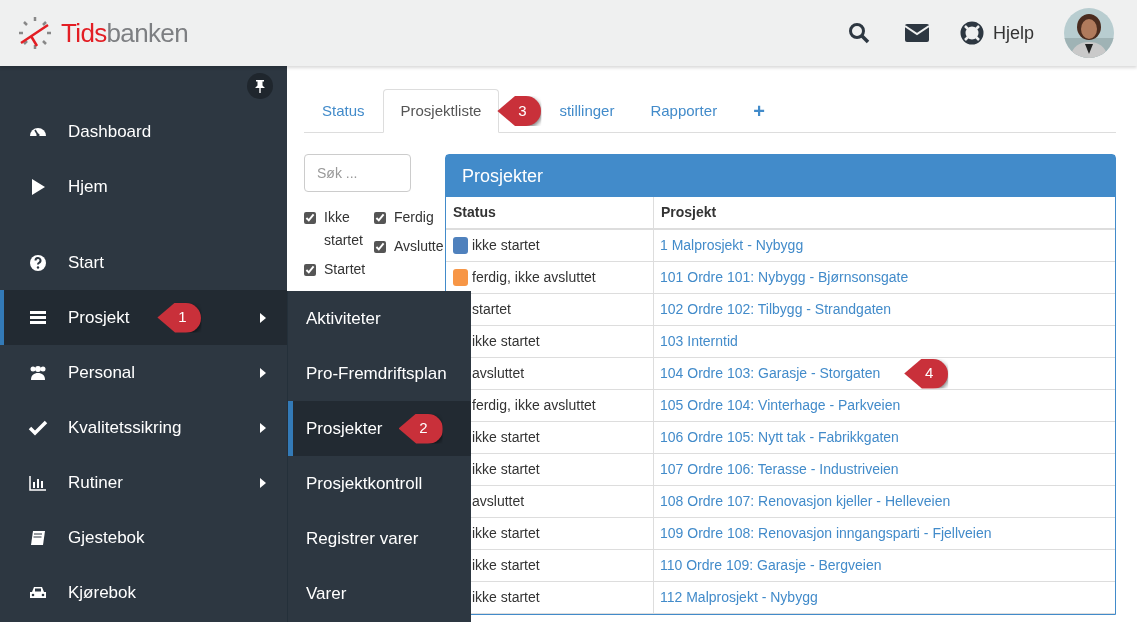 The width and height of the screenshot is (1137, 622). What do you see at coordinates (684, 111) in the screenshot?
I see `tab: Rapporter` at bounding box center [684, 111].